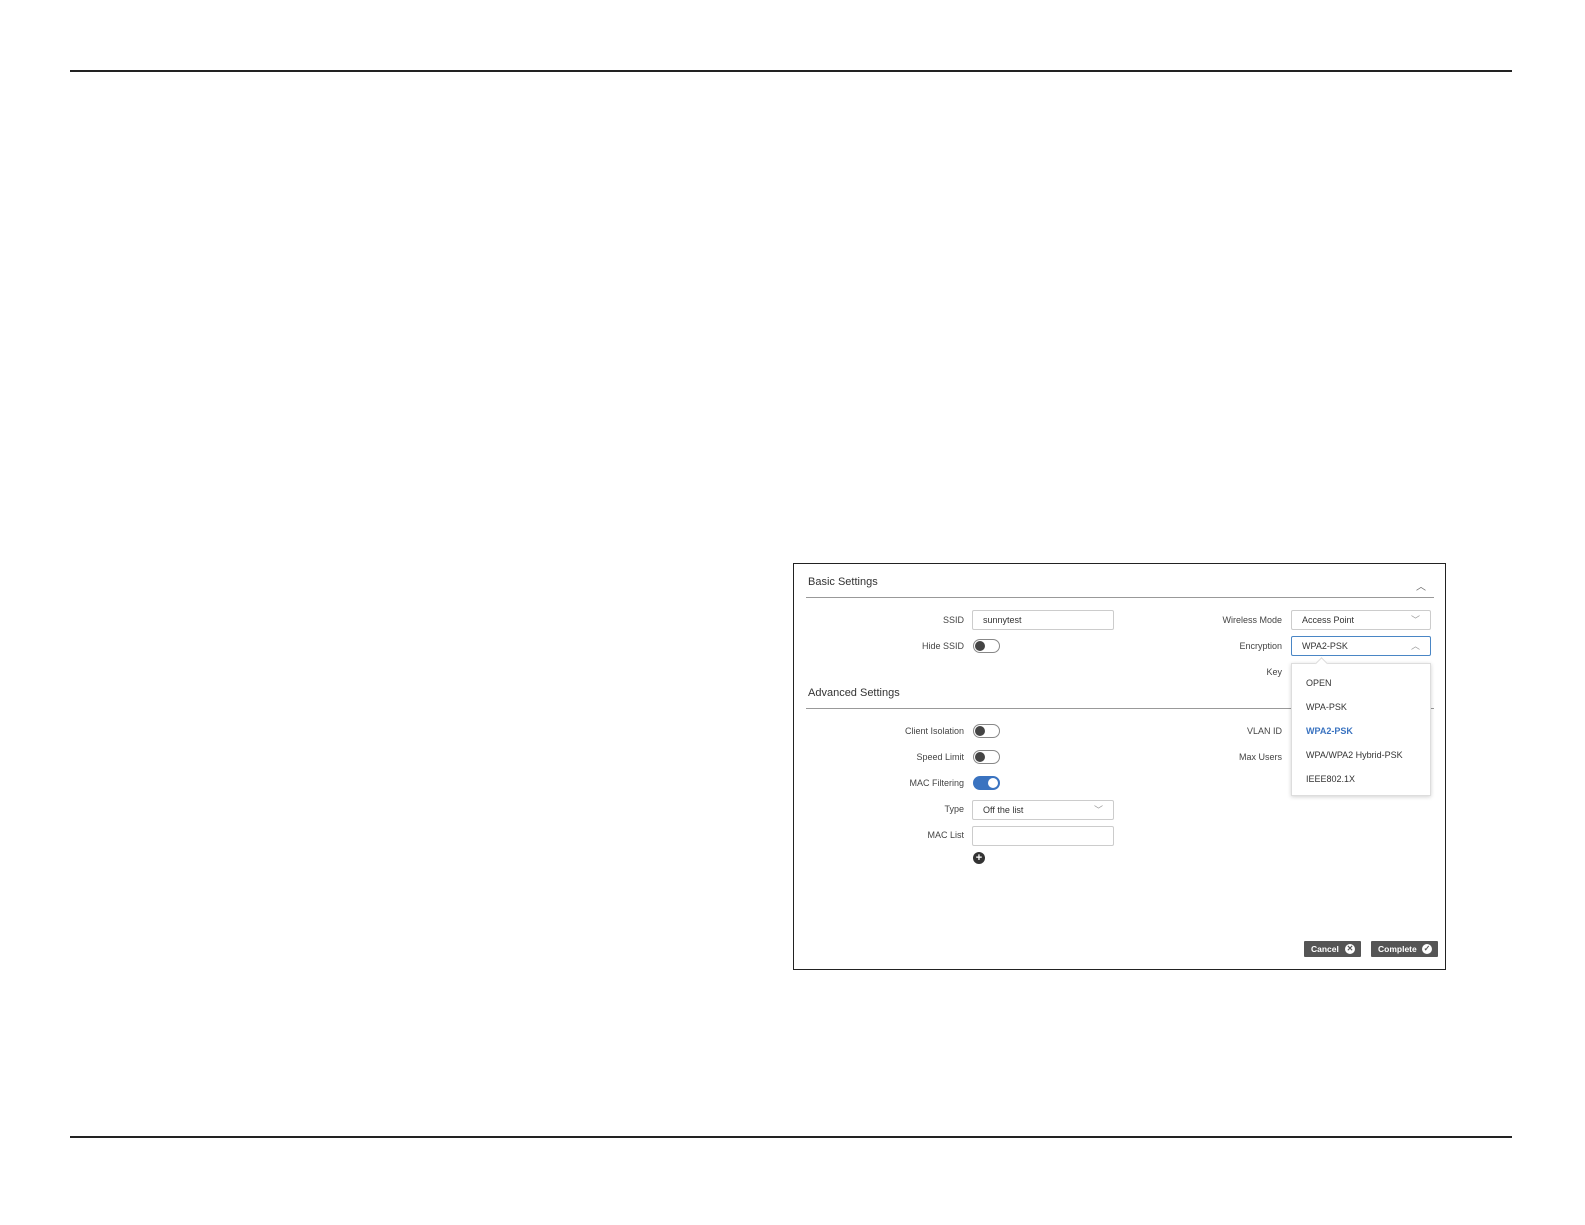  I want to click on max-users-label: Max Users, so click(1260, 757).